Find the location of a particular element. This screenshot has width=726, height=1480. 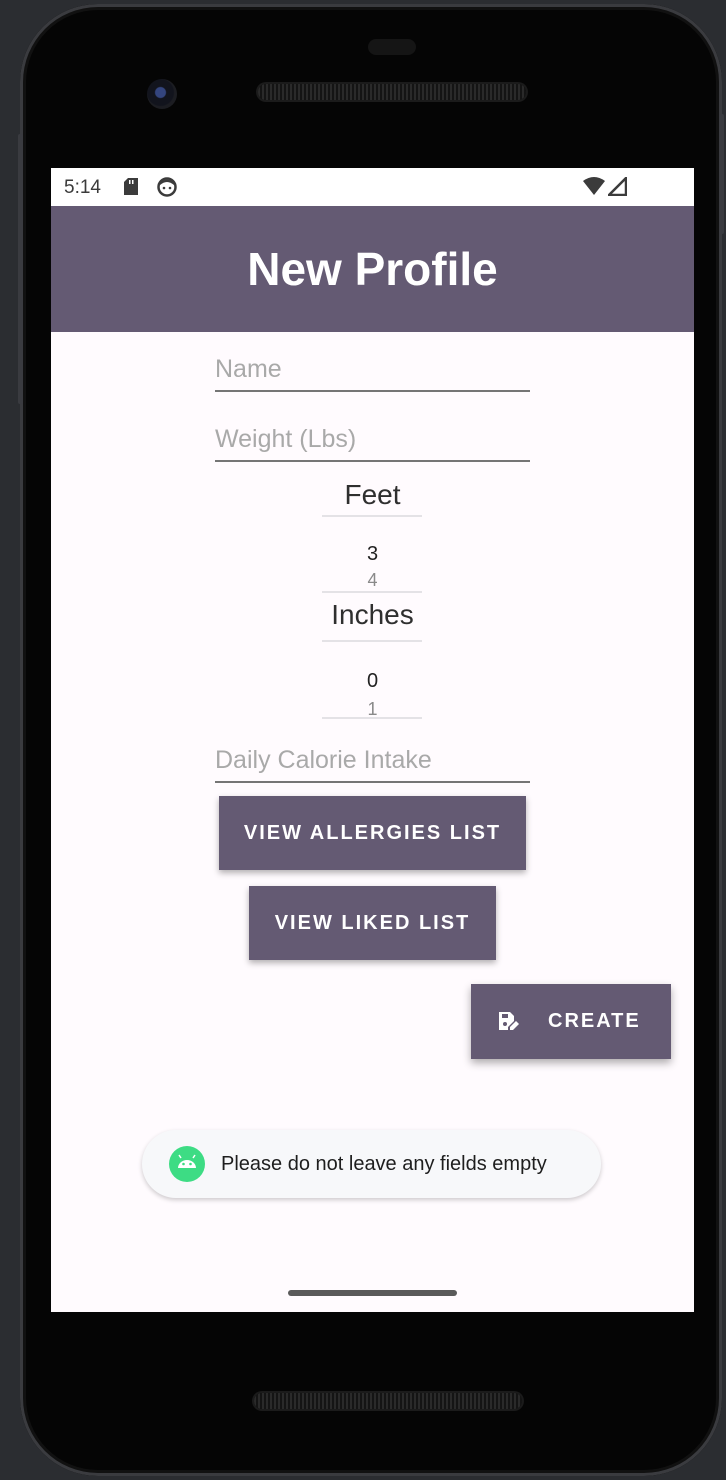

create-button-label: CREATE is located at coordinates (594, 1021).